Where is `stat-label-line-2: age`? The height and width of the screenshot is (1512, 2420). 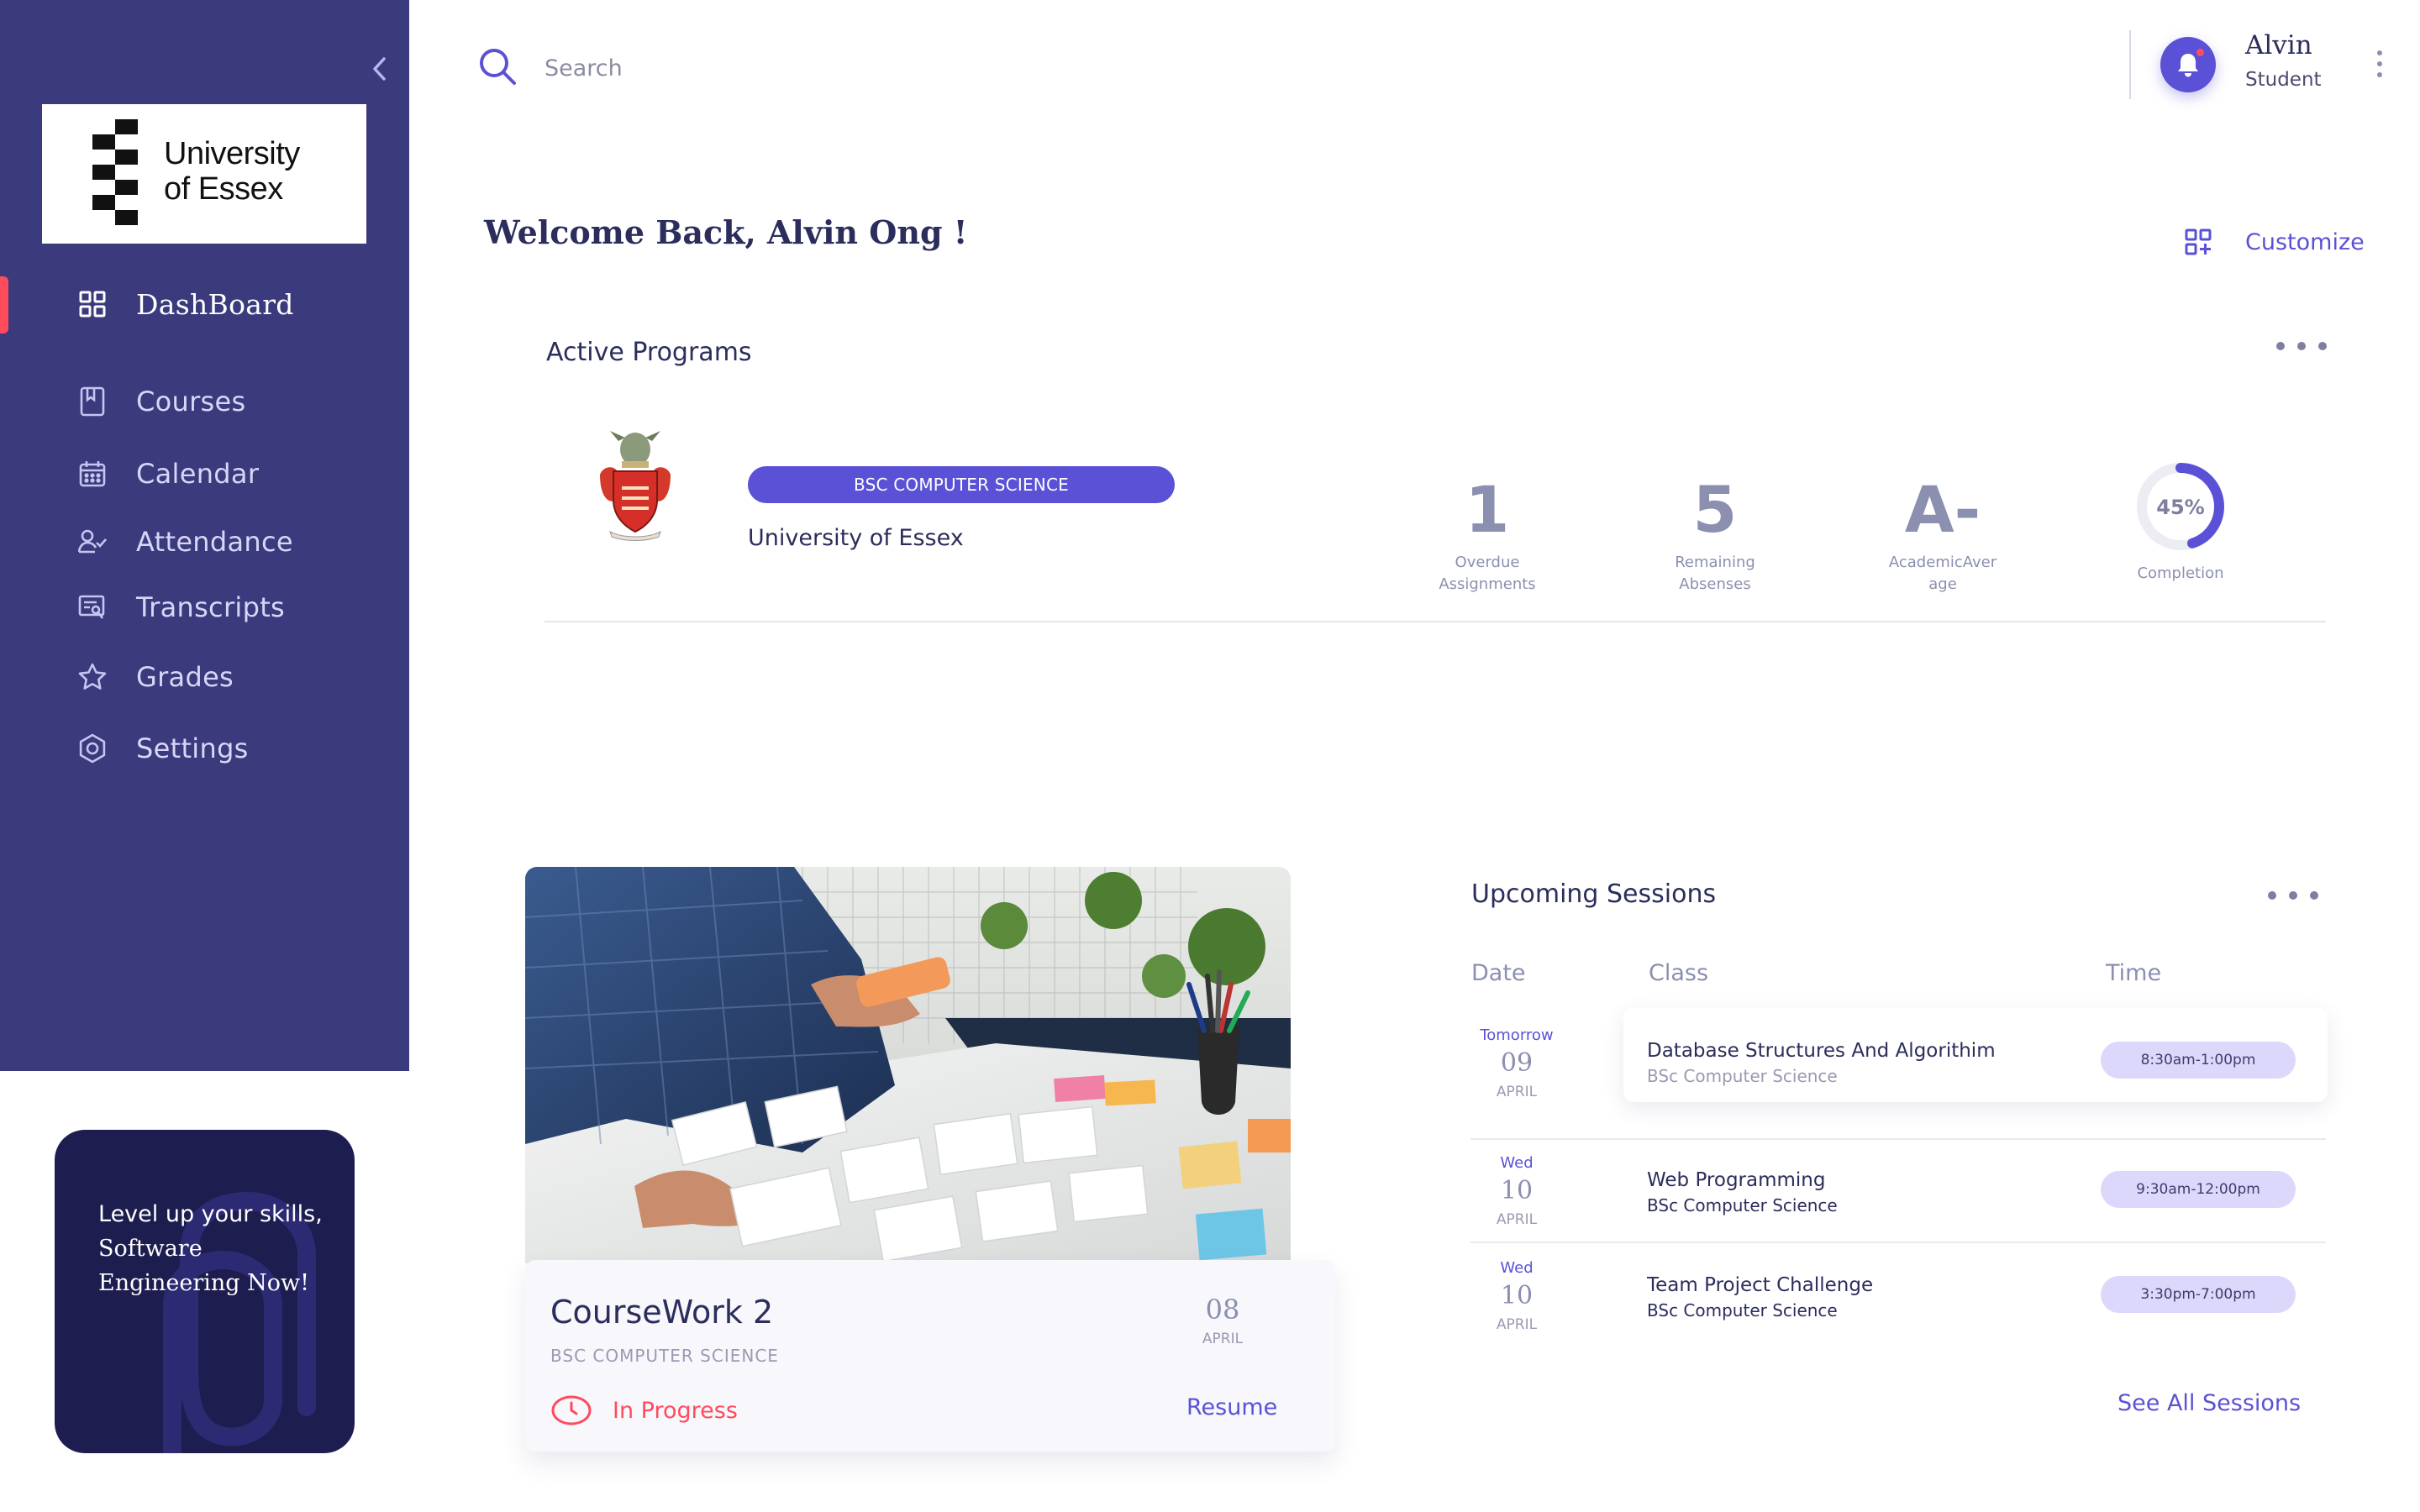
stat-label-line-2: age is located at coordinates (1942, 584).